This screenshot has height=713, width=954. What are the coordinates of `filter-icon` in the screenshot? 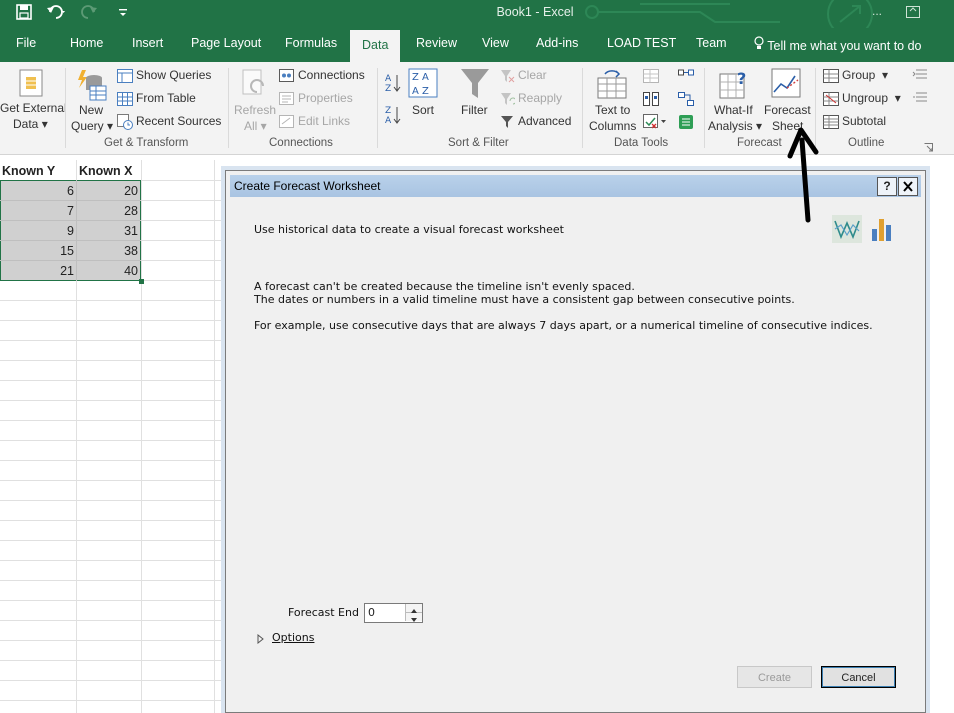 It's located at (475, 85).